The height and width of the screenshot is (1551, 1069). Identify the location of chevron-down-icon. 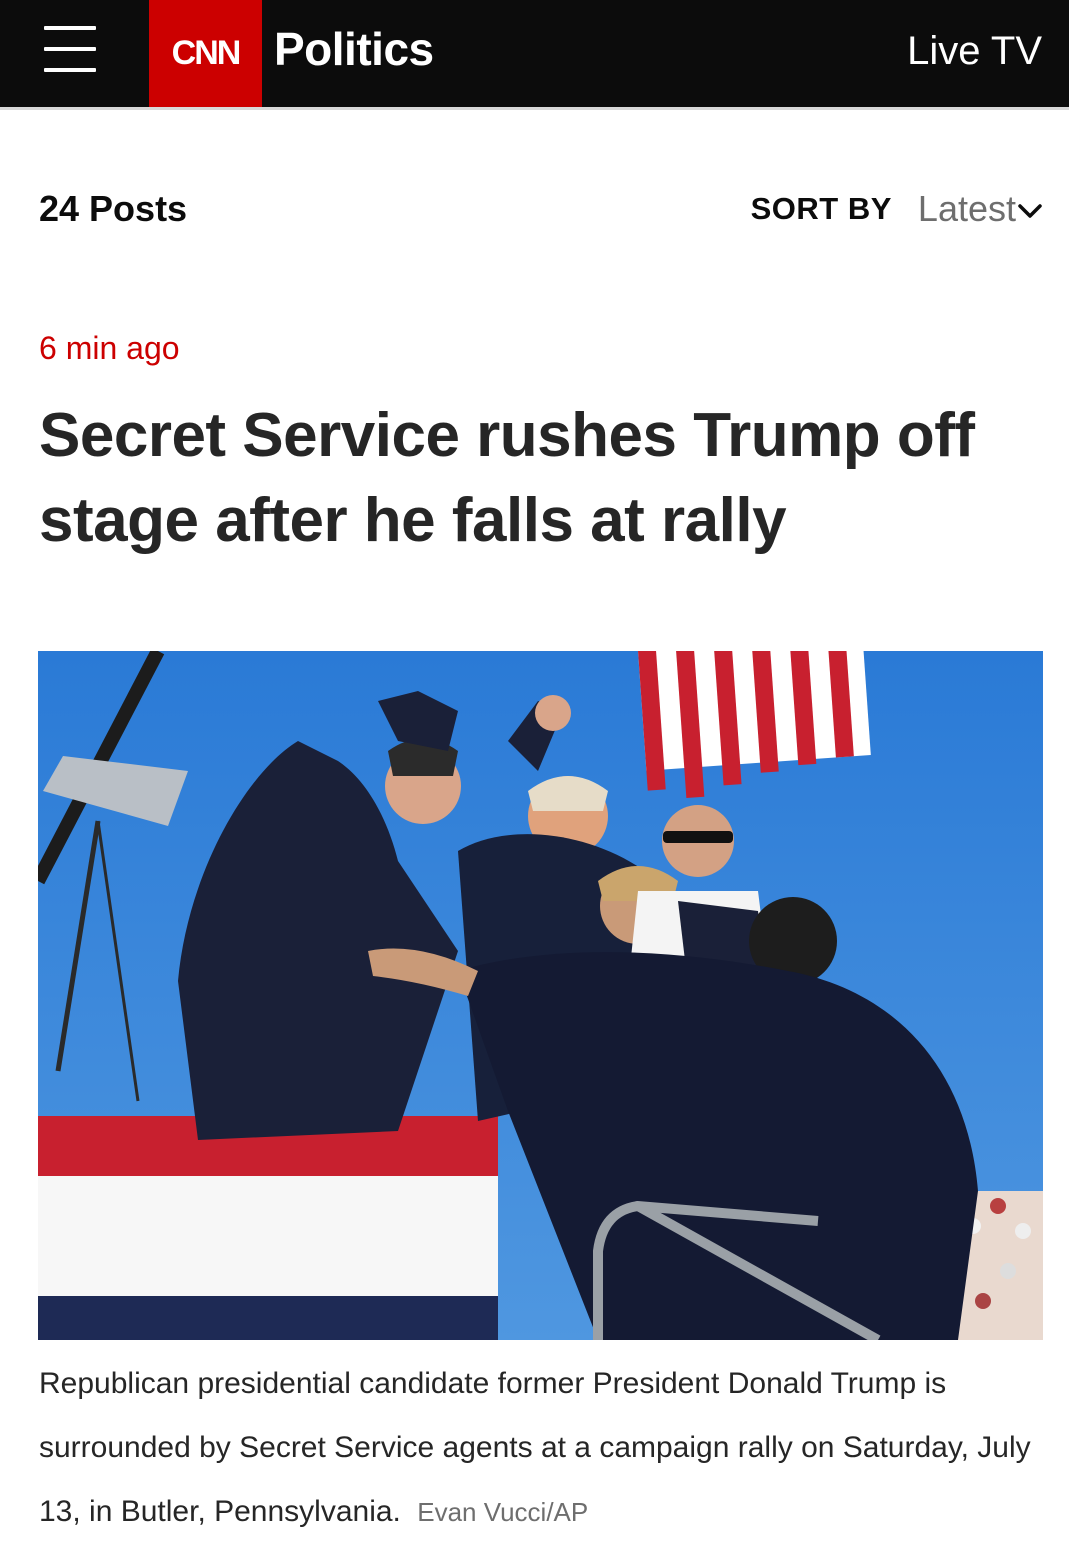
(1030, 211).